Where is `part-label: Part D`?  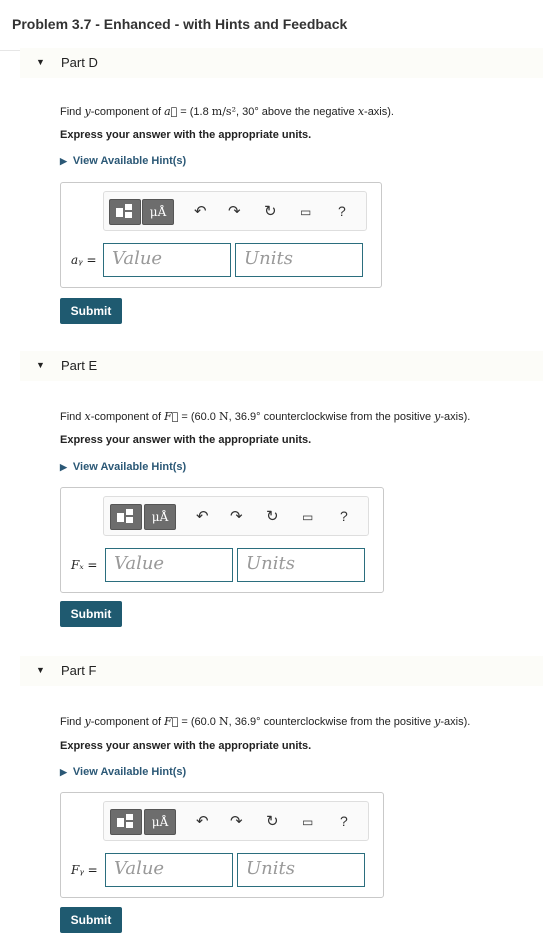 part-label: Part D is located at coordinates (79, 62).